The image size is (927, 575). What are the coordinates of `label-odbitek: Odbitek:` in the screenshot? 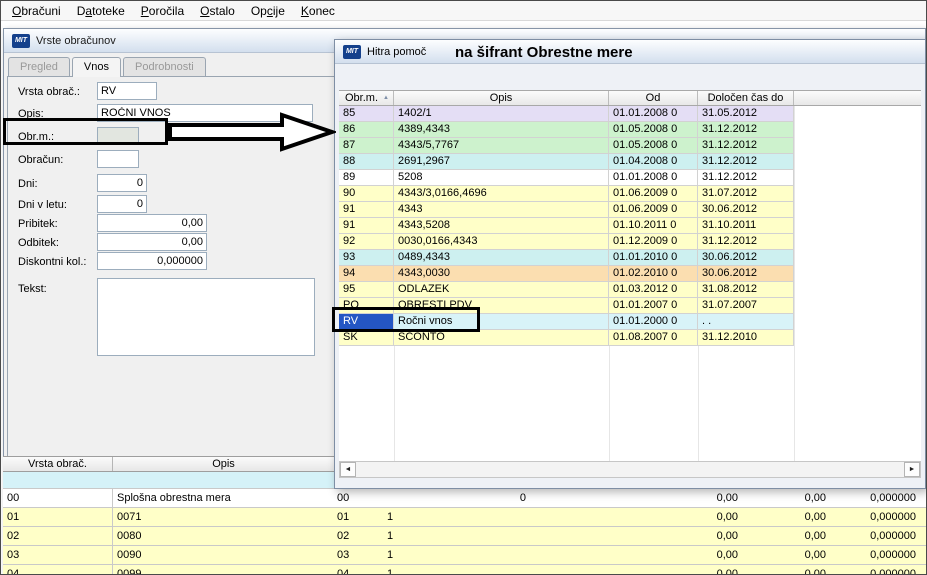 It's located at (38, 243).